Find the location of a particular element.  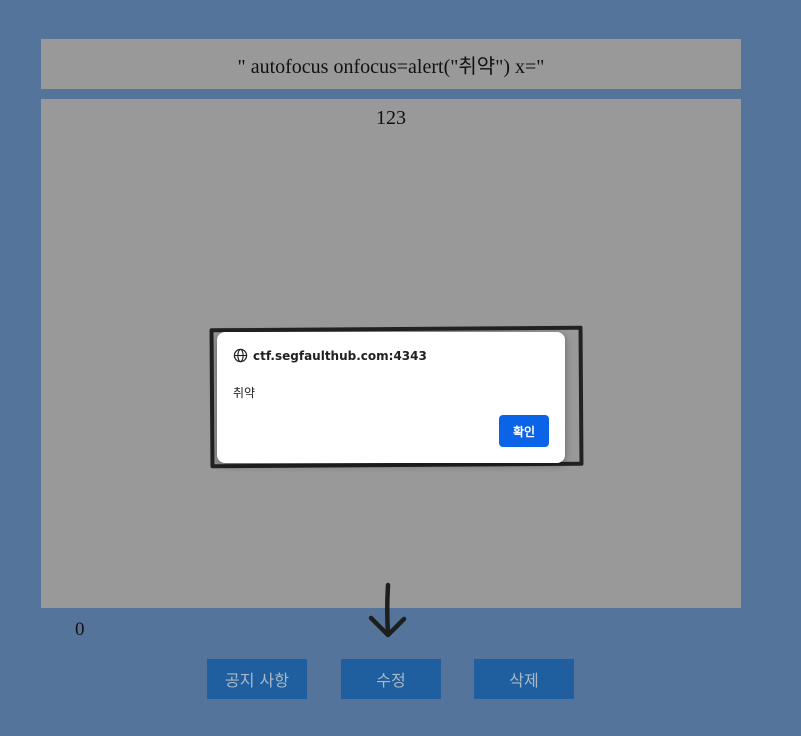

view-counter: 0 is located at coordinates (80, 629).